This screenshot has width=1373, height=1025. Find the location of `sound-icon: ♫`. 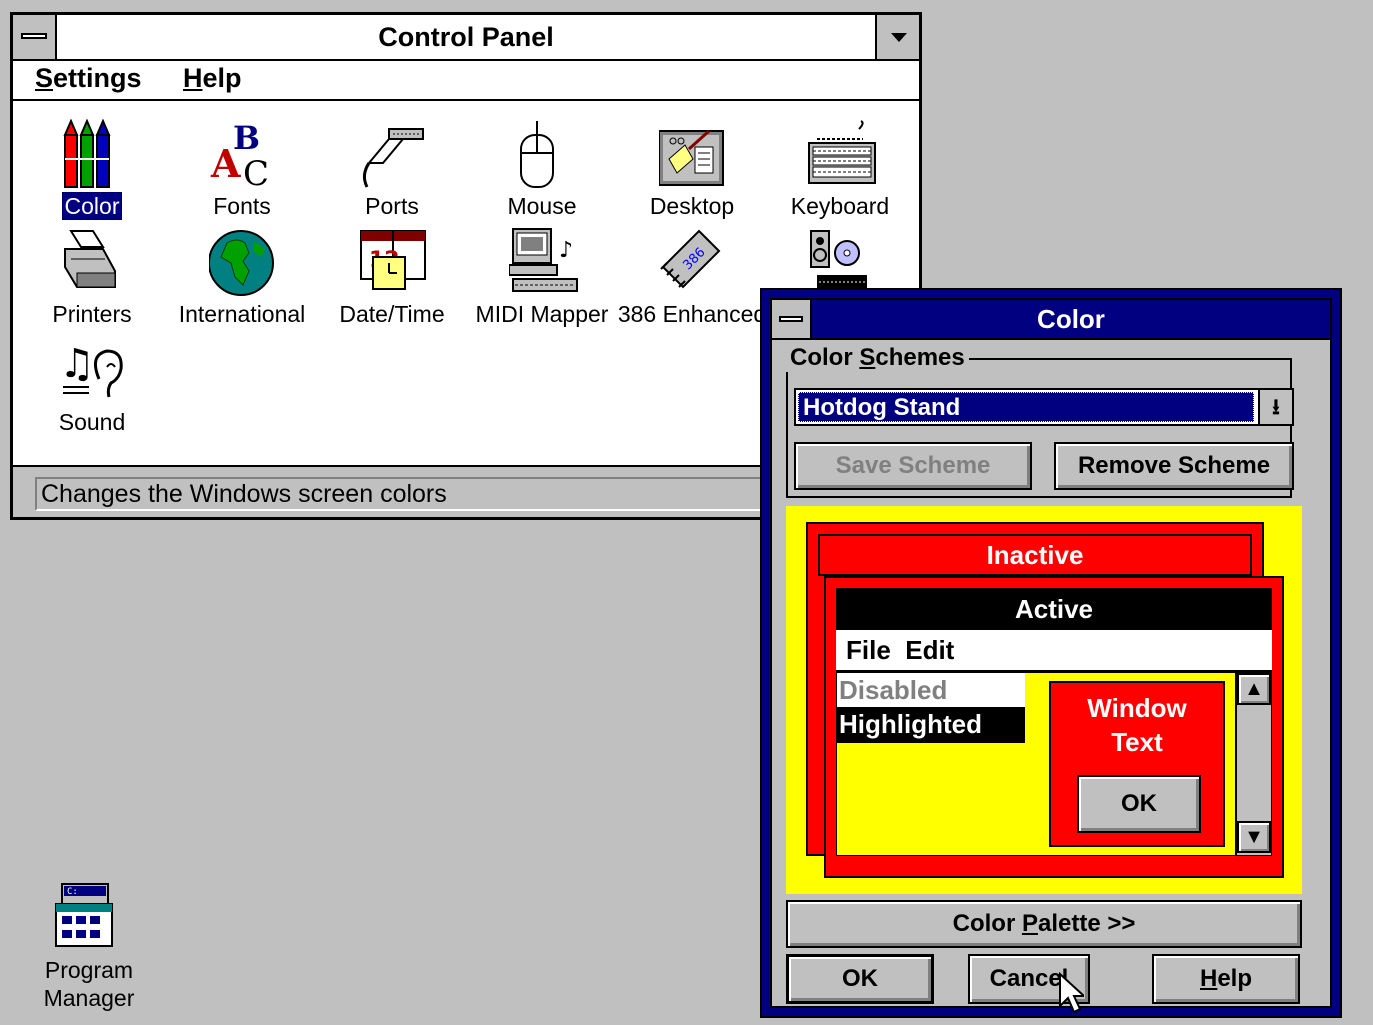

sound-icon: ♫ is located at coordinates (91, 369).